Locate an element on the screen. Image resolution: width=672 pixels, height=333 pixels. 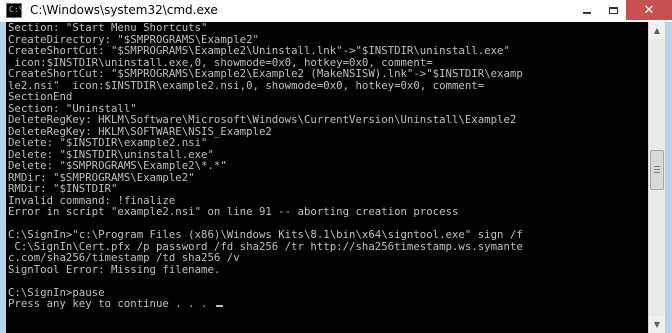
cmd-icon-prompt: C:\ is located at coordinates (16, 9).